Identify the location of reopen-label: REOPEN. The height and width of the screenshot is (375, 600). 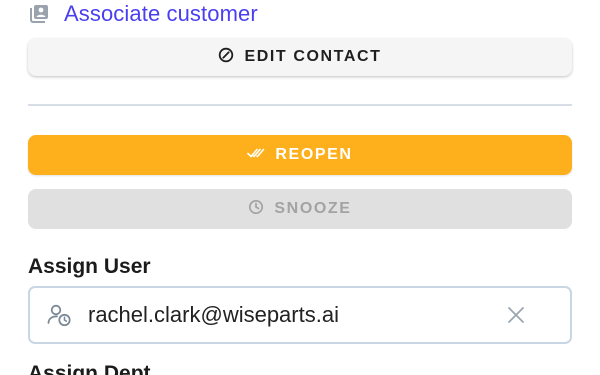
(314, 154).